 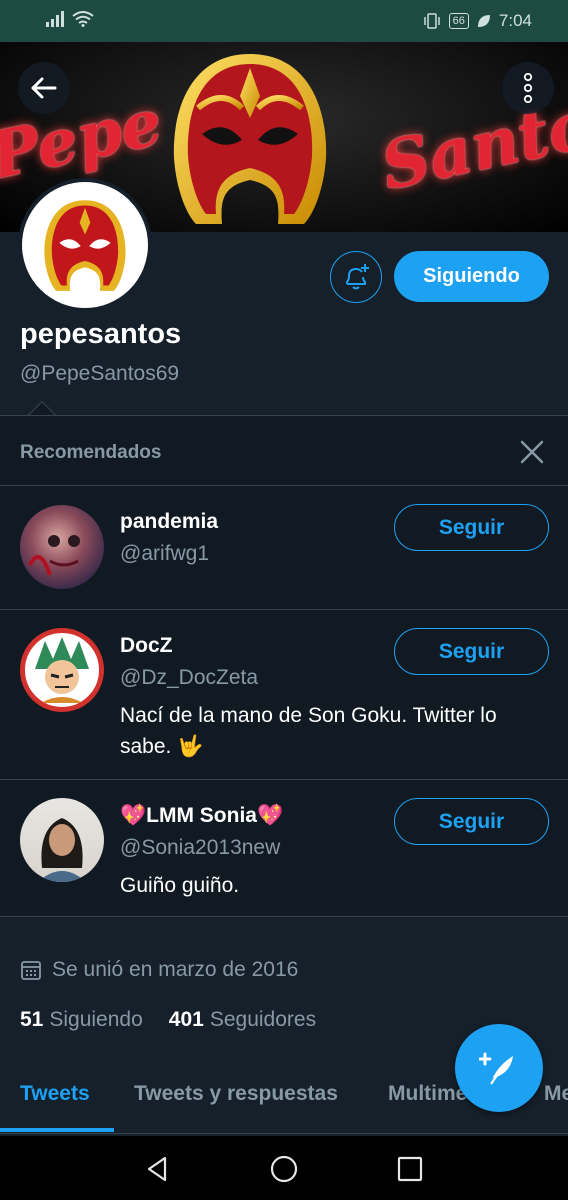 What do you see at coordinates (55, 19) in the screenshot?
I see `signal-icon` at bounding box center [55, 19].